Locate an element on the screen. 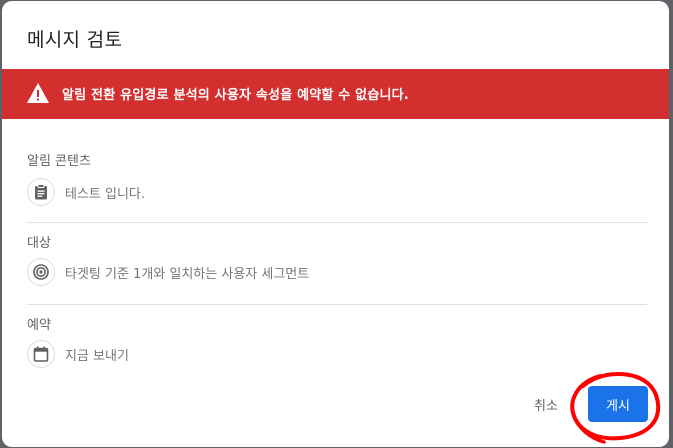 The image size is (673, 448). publish-button: 게시 is located at coordinates (618, 404).